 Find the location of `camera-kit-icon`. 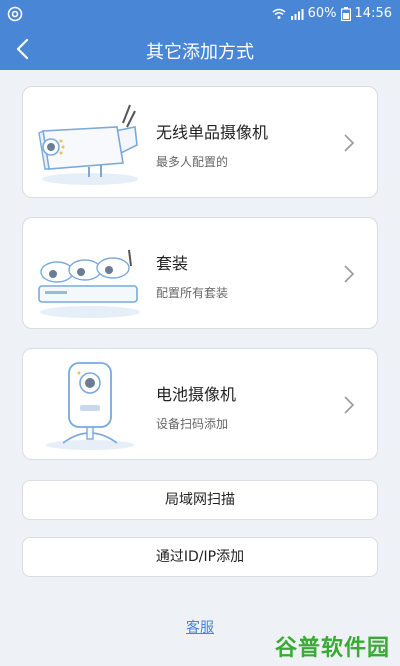

camera-kit-icon is located at coordinates (89, 283).